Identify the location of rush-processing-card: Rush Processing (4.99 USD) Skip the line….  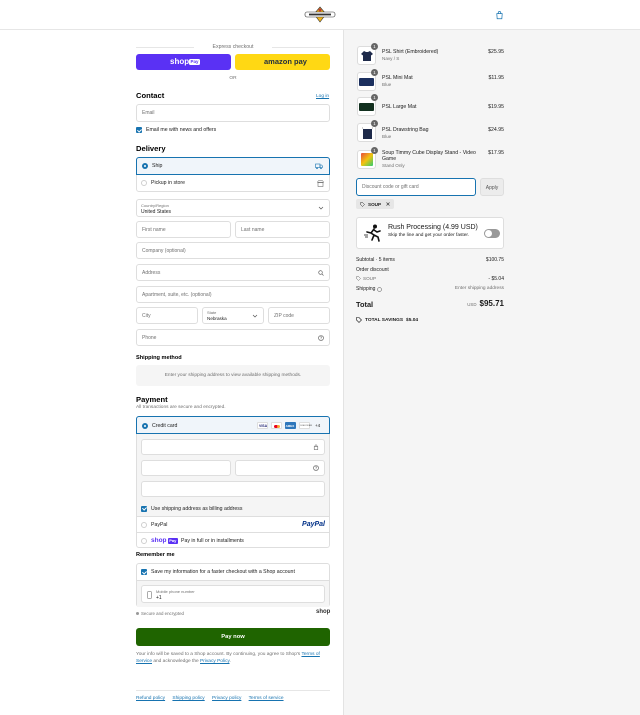
(430, 233).